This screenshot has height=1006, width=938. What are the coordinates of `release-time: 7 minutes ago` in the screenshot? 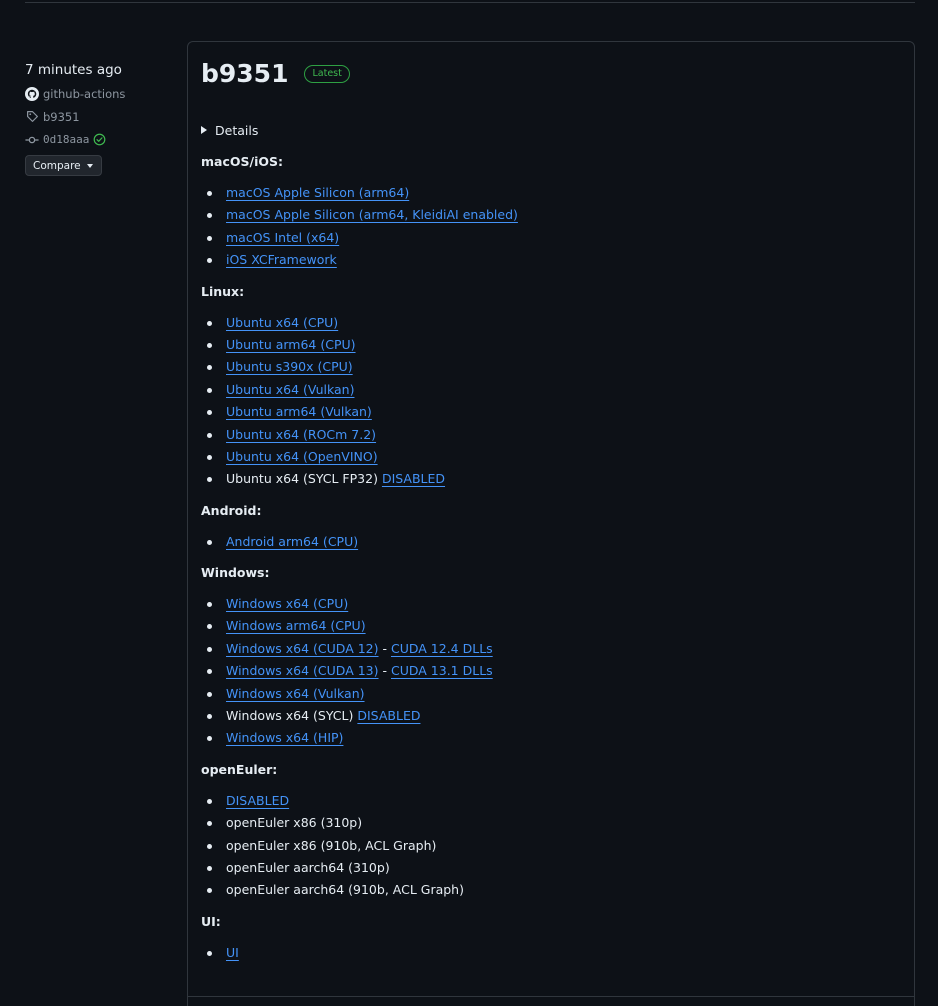 It's located at (73, 70).